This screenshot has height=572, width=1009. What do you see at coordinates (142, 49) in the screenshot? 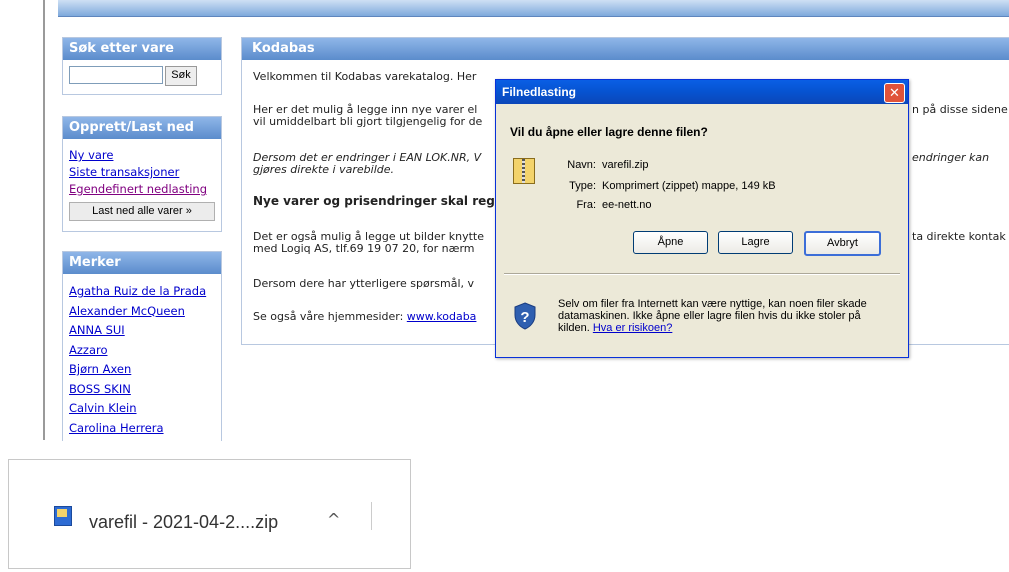
I see `search-panel-title: Søk etter vare` at bounding box center [142, 49].